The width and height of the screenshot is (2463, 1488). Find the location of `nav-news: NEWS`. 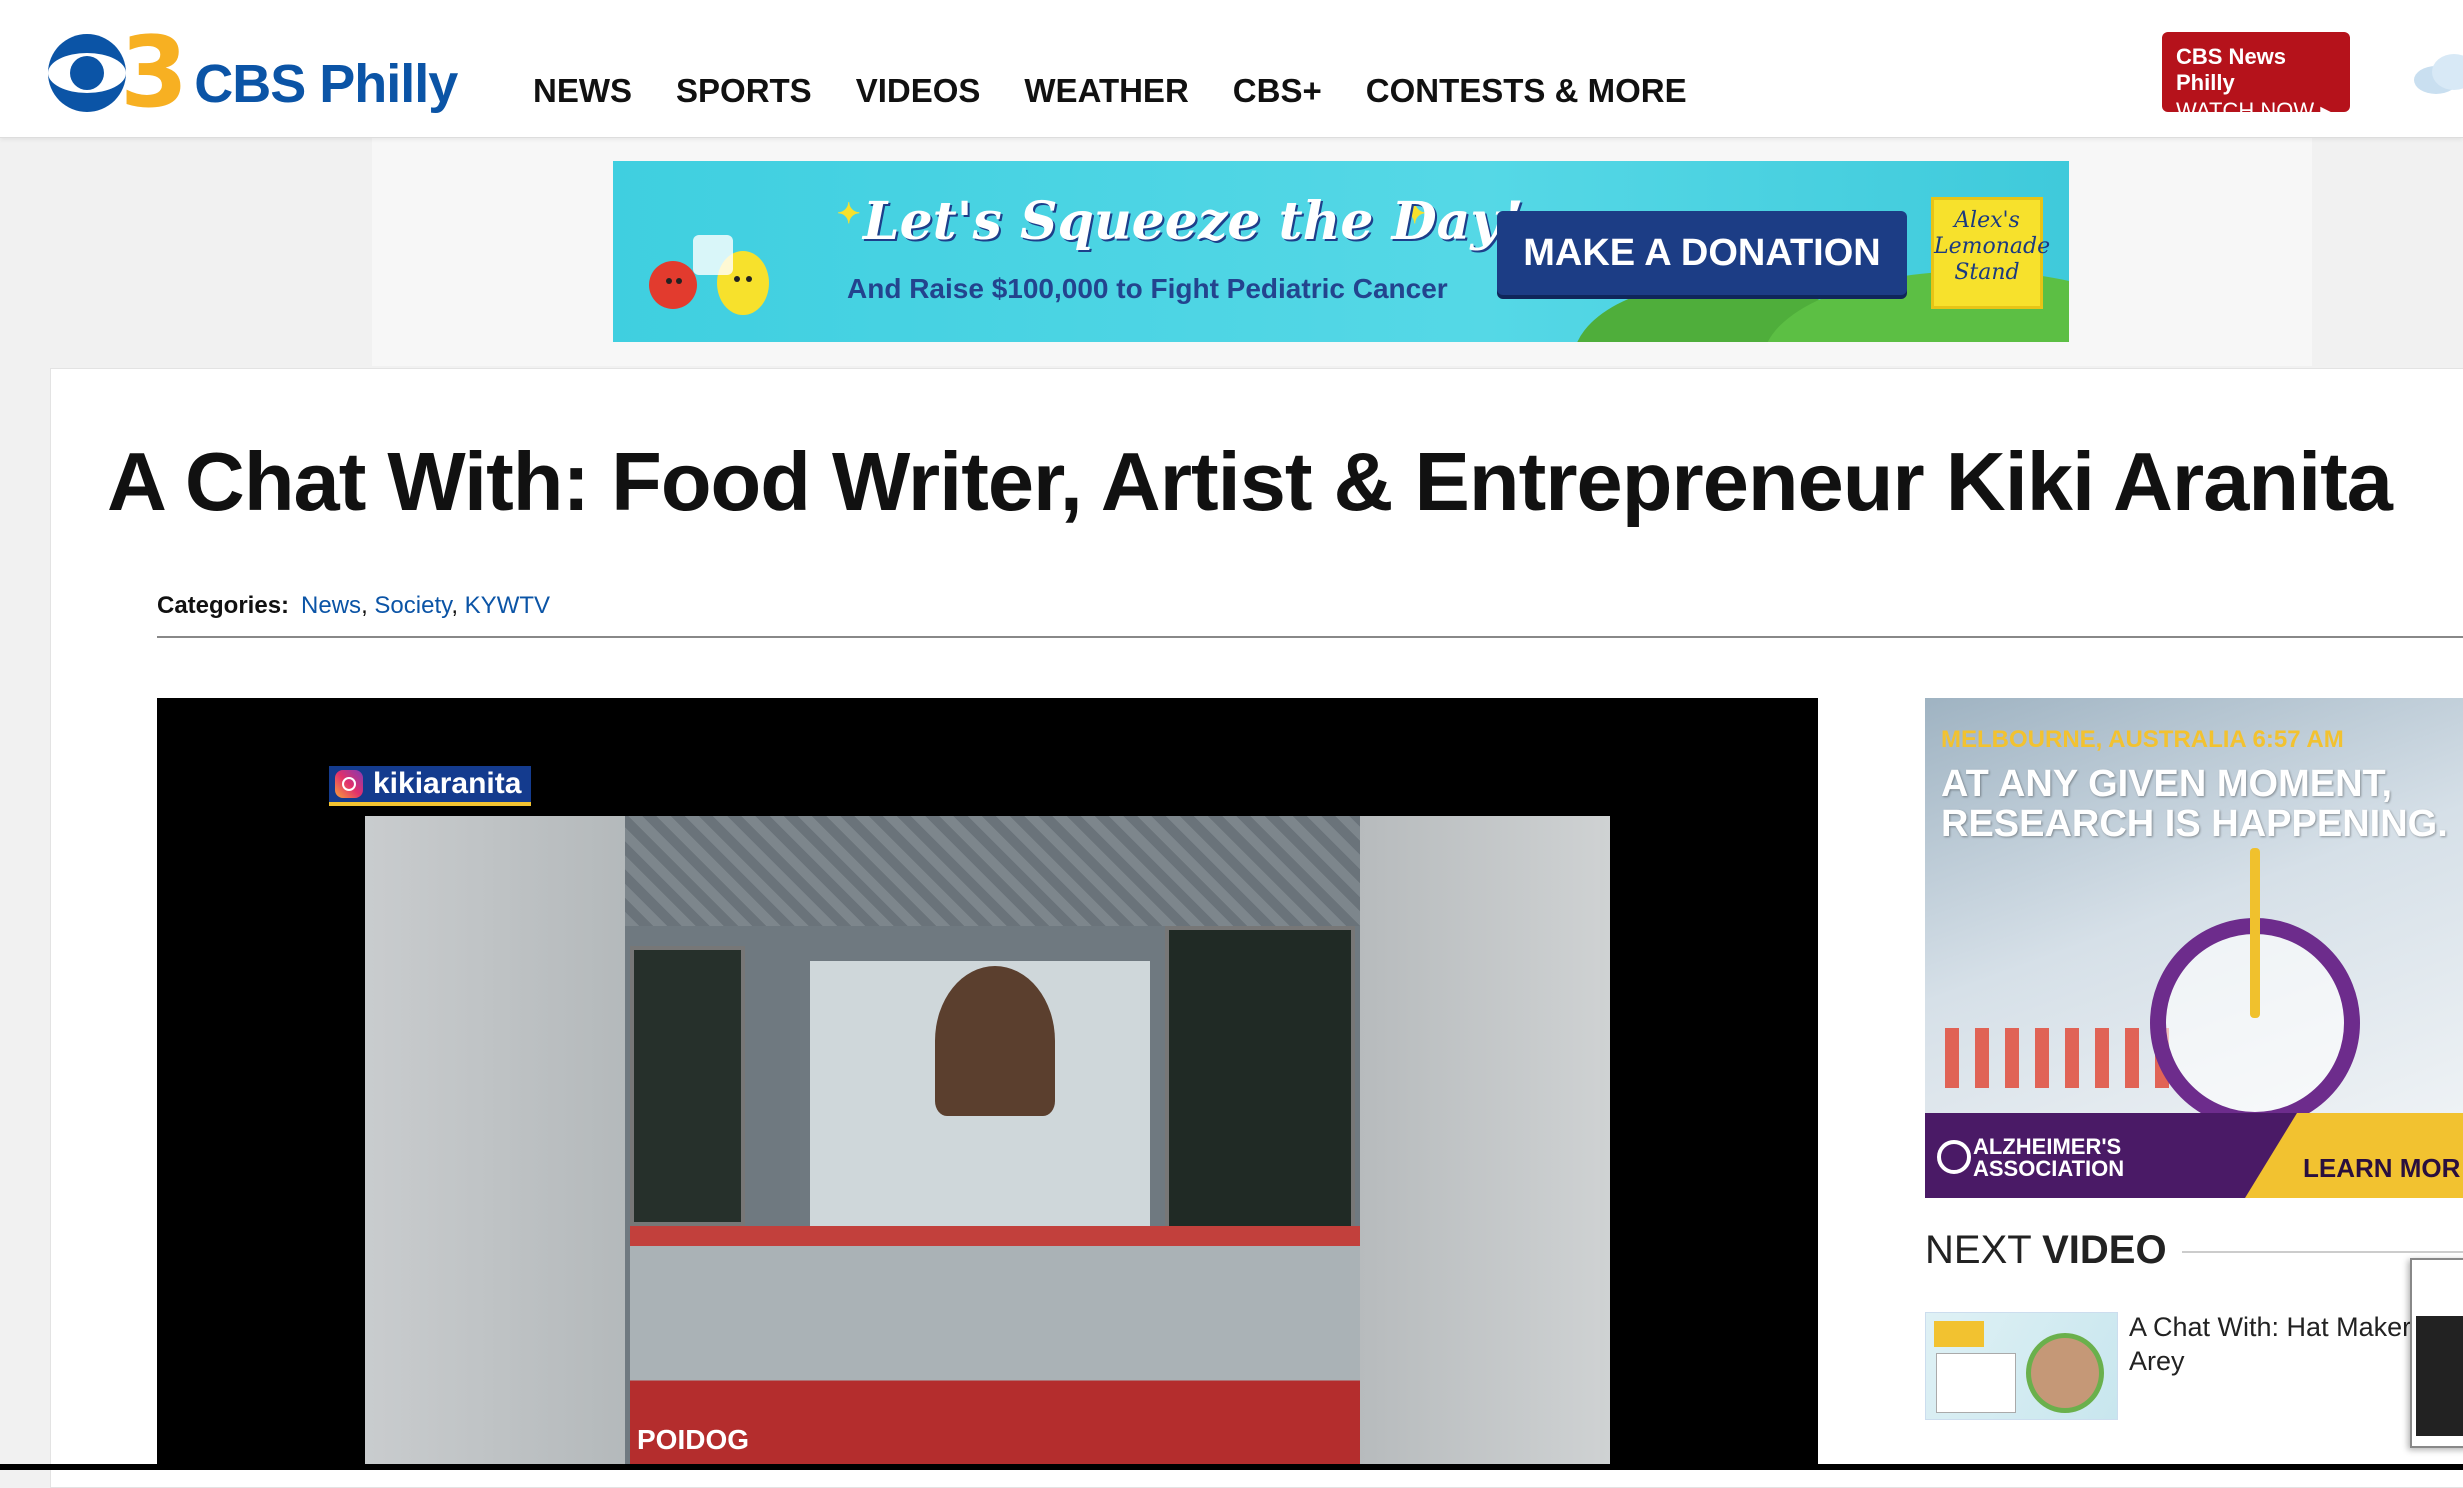

nav-news: NEWS is located at coordinates (582, 91).